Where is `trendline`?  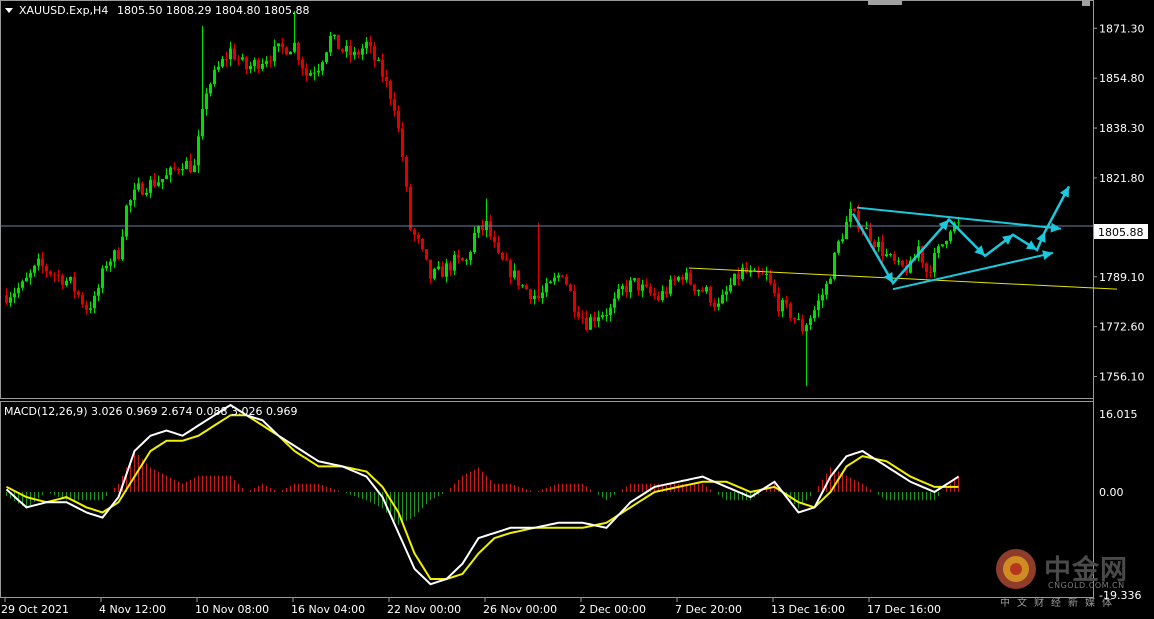
trendline is located at coordinates (973, 271).